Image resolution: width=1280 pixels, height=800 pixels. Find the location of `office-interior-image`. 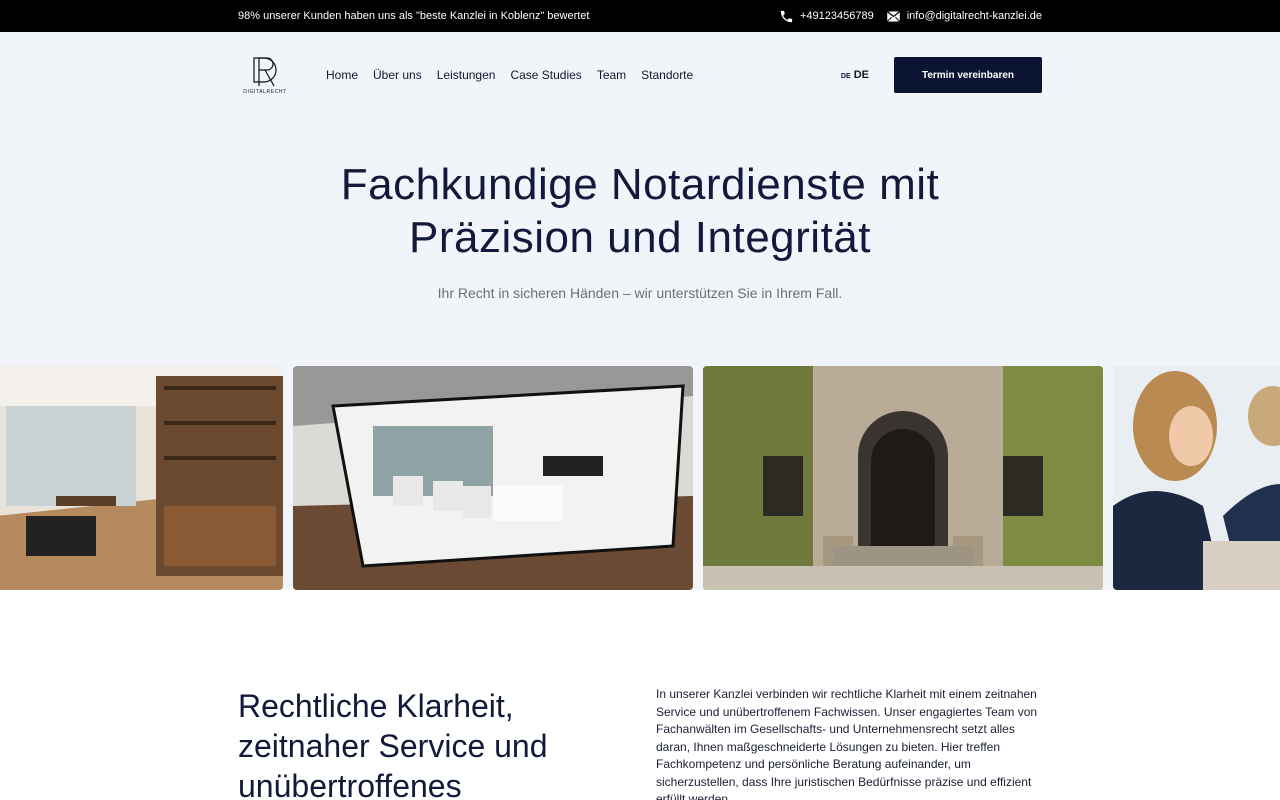

office-interior-image is located at coordinates (141, 478).